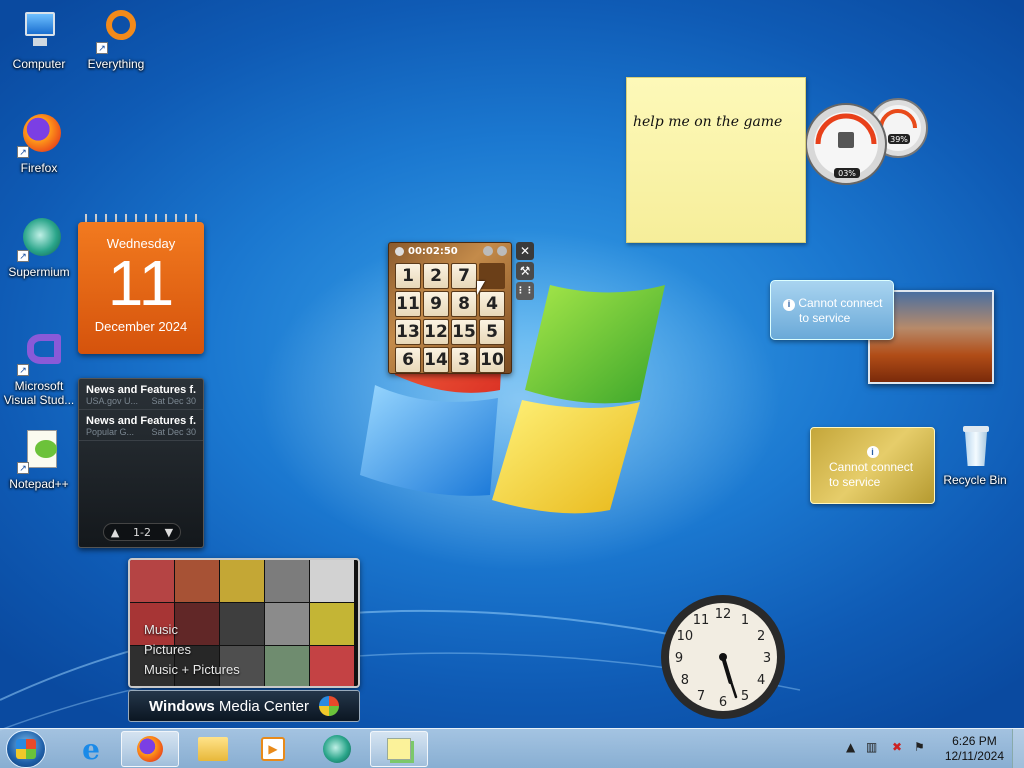 The width and height of the screenshot is (1024, 768). I want to click on desktop-icon-computer: Computer, so click(39, 39).